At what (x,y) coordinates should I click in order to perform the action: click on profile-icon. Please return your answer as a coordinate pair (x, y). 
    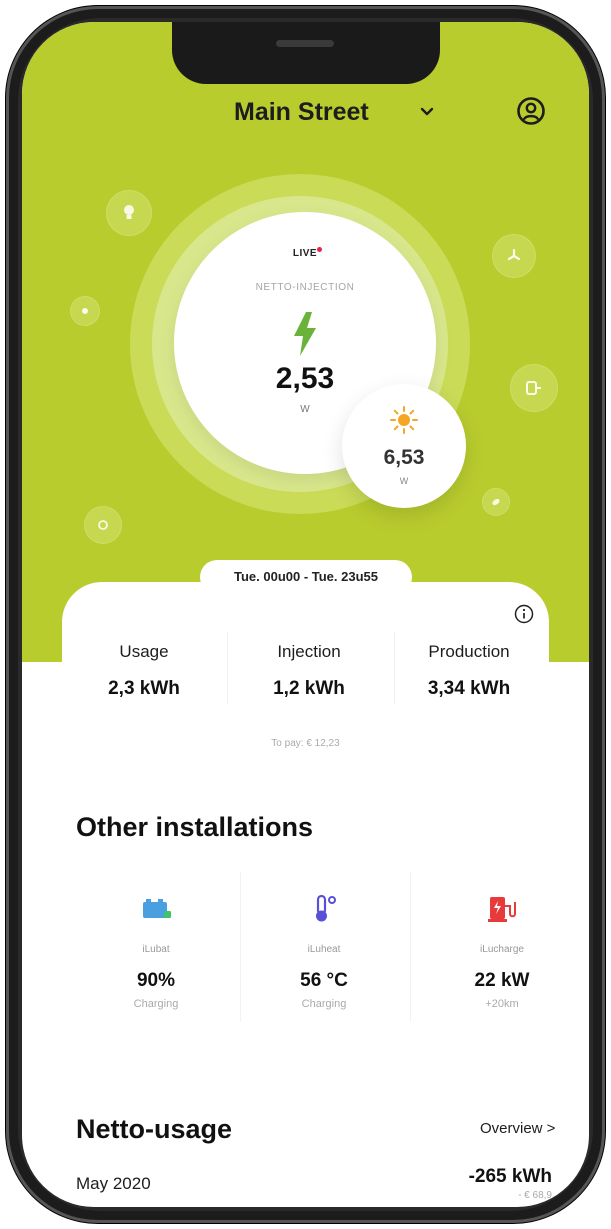
    Looking at the image, I should click on (531, 111).